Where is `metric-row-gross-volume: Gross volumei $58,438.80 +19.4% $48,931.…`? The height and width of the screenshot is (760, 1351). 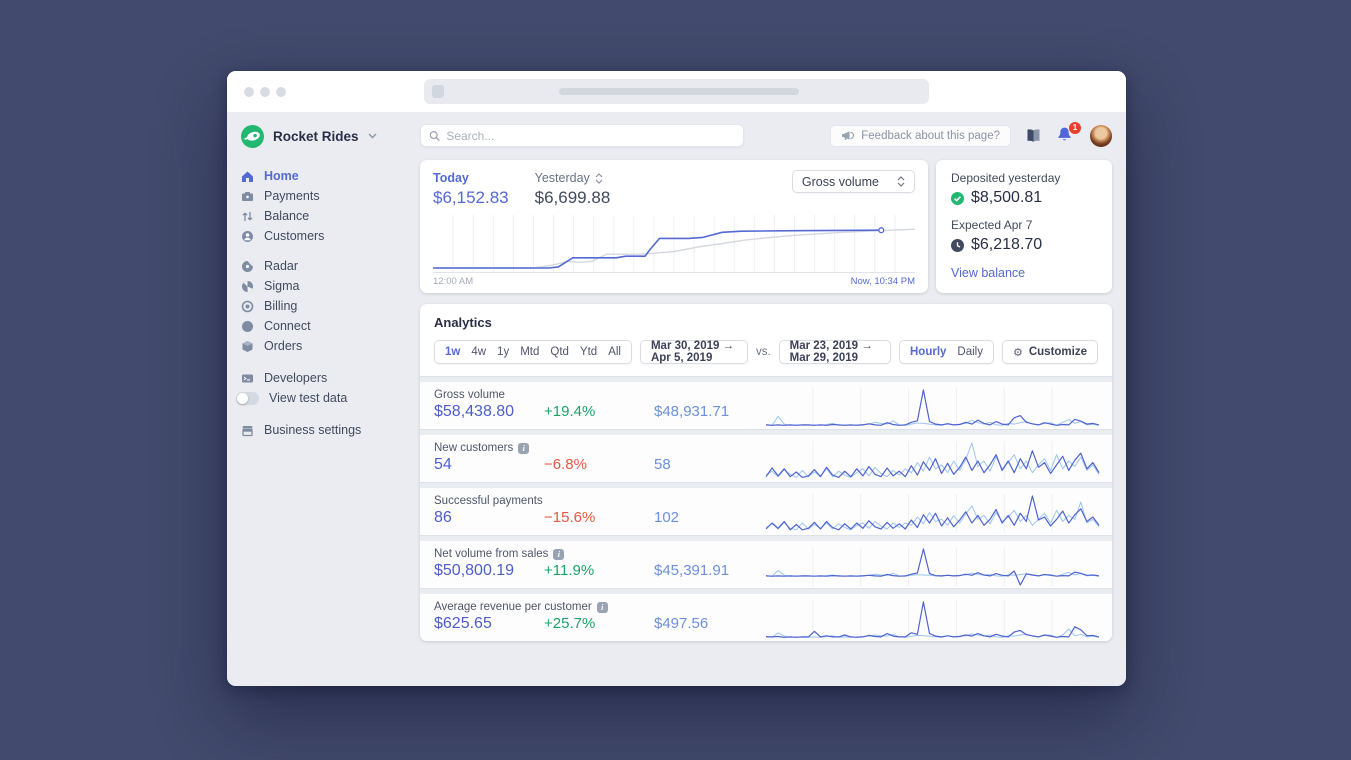
metric-row-gross-volume: Gross volumei $58,438.80 +19.4% $48,931.… is located at coordinates (766, 405).